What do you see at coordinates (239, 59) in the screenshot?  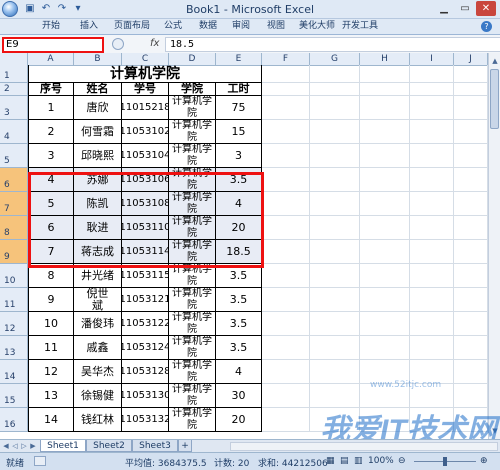 I see `column-header-e: E` at bounding box center [239, 59].